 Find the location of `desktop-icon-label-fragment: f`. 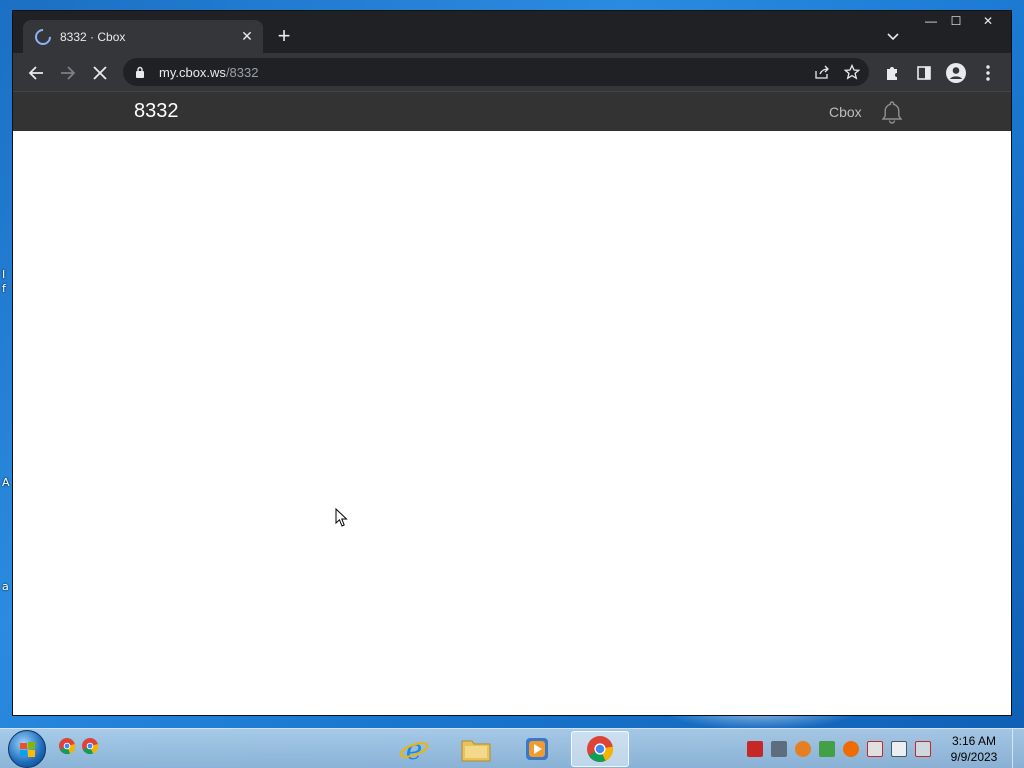

desktop-icon-label-fragment: f is located at coordinates (4, 288).